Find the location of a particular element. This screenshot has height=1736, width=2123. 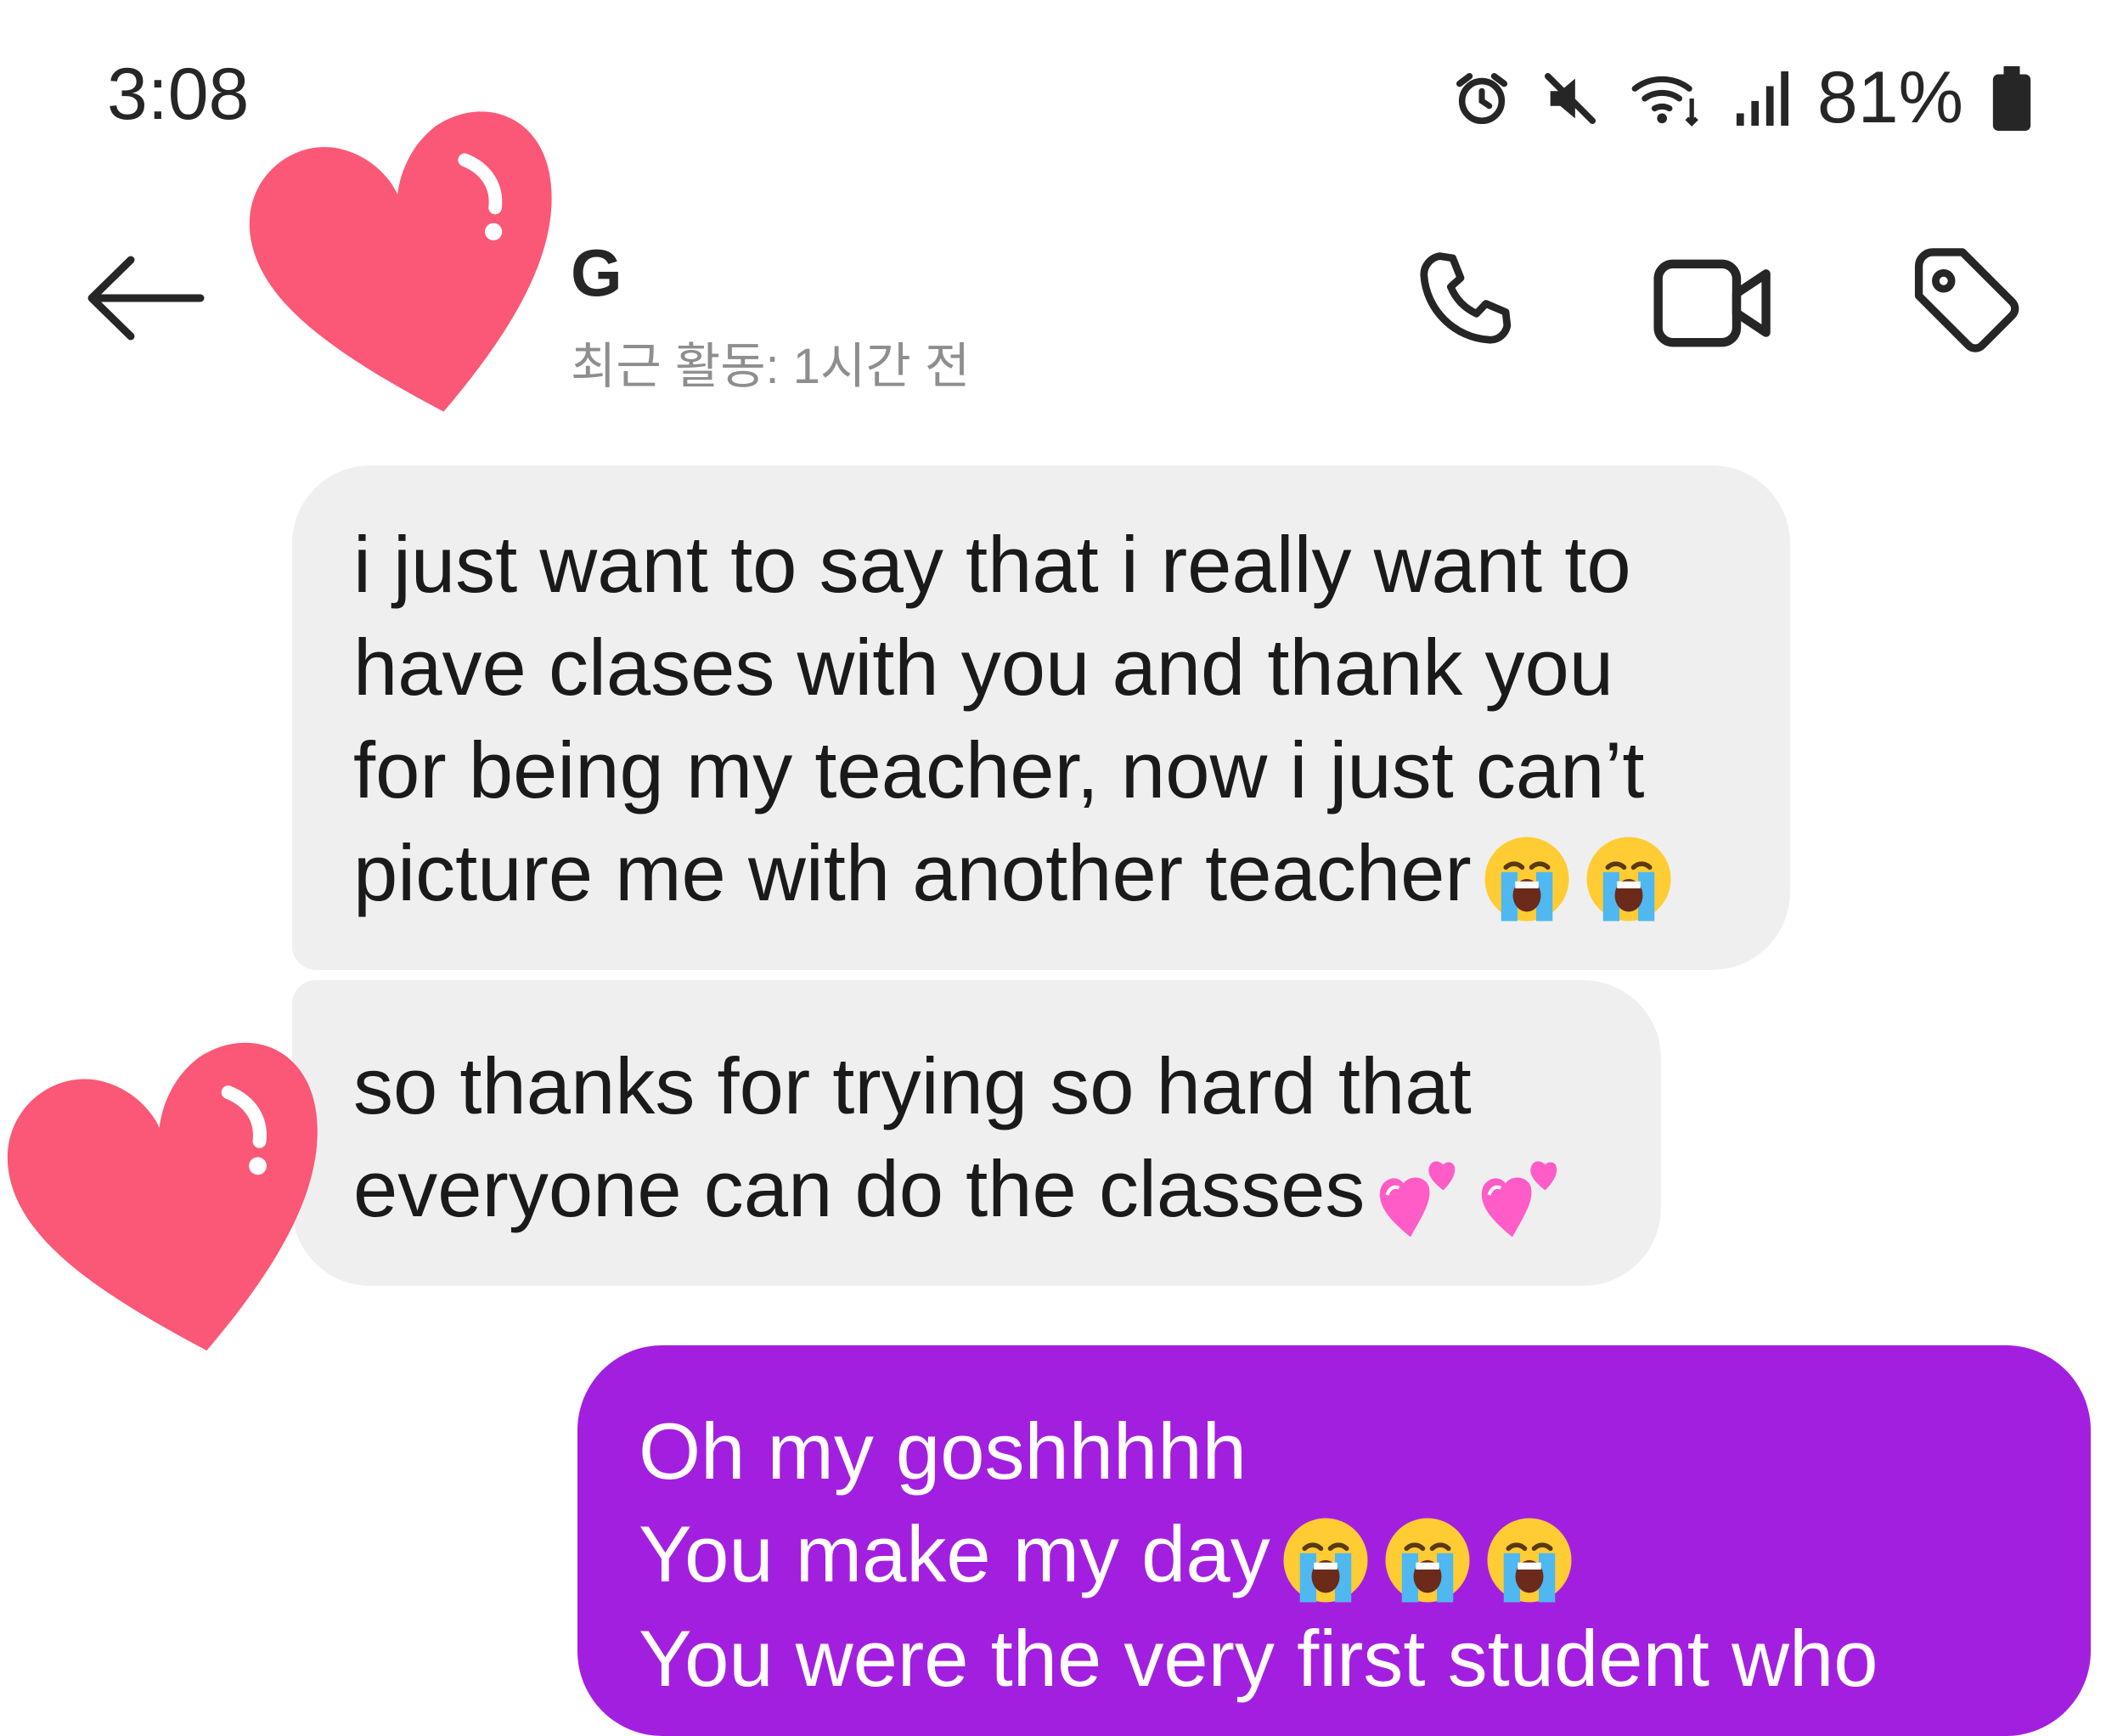

status-time: 3:08 is located at coordinates (178, 94).